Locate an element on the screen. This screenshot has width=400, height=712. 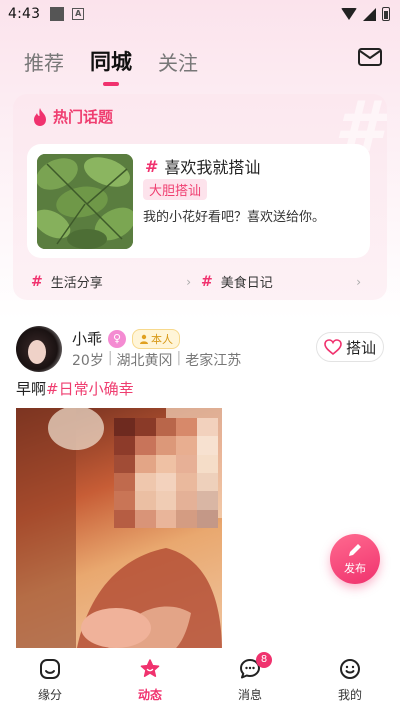
mail-icon is located at coordinates (370, 57).